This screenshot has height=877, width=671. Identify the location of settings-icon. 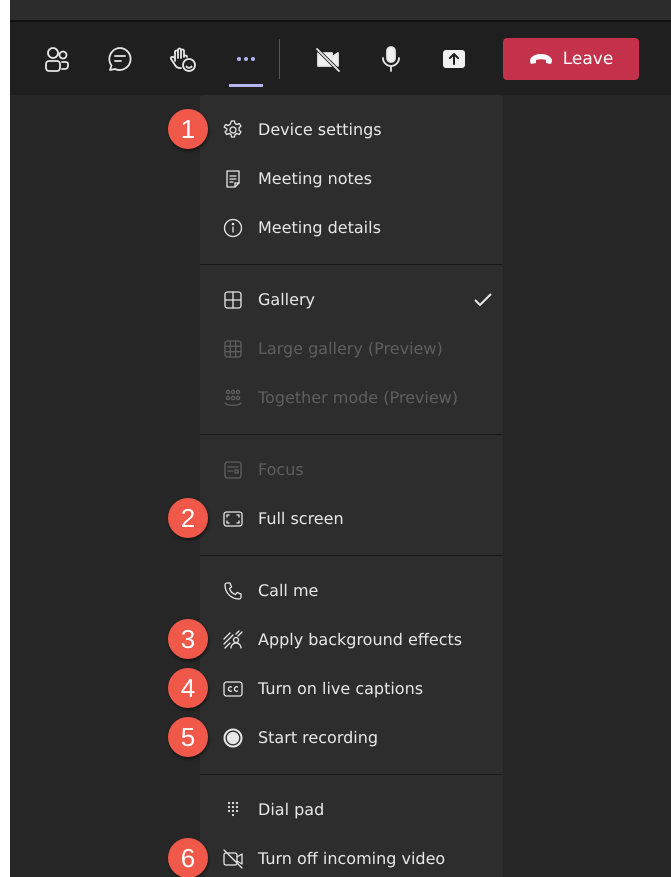
(233, 129).